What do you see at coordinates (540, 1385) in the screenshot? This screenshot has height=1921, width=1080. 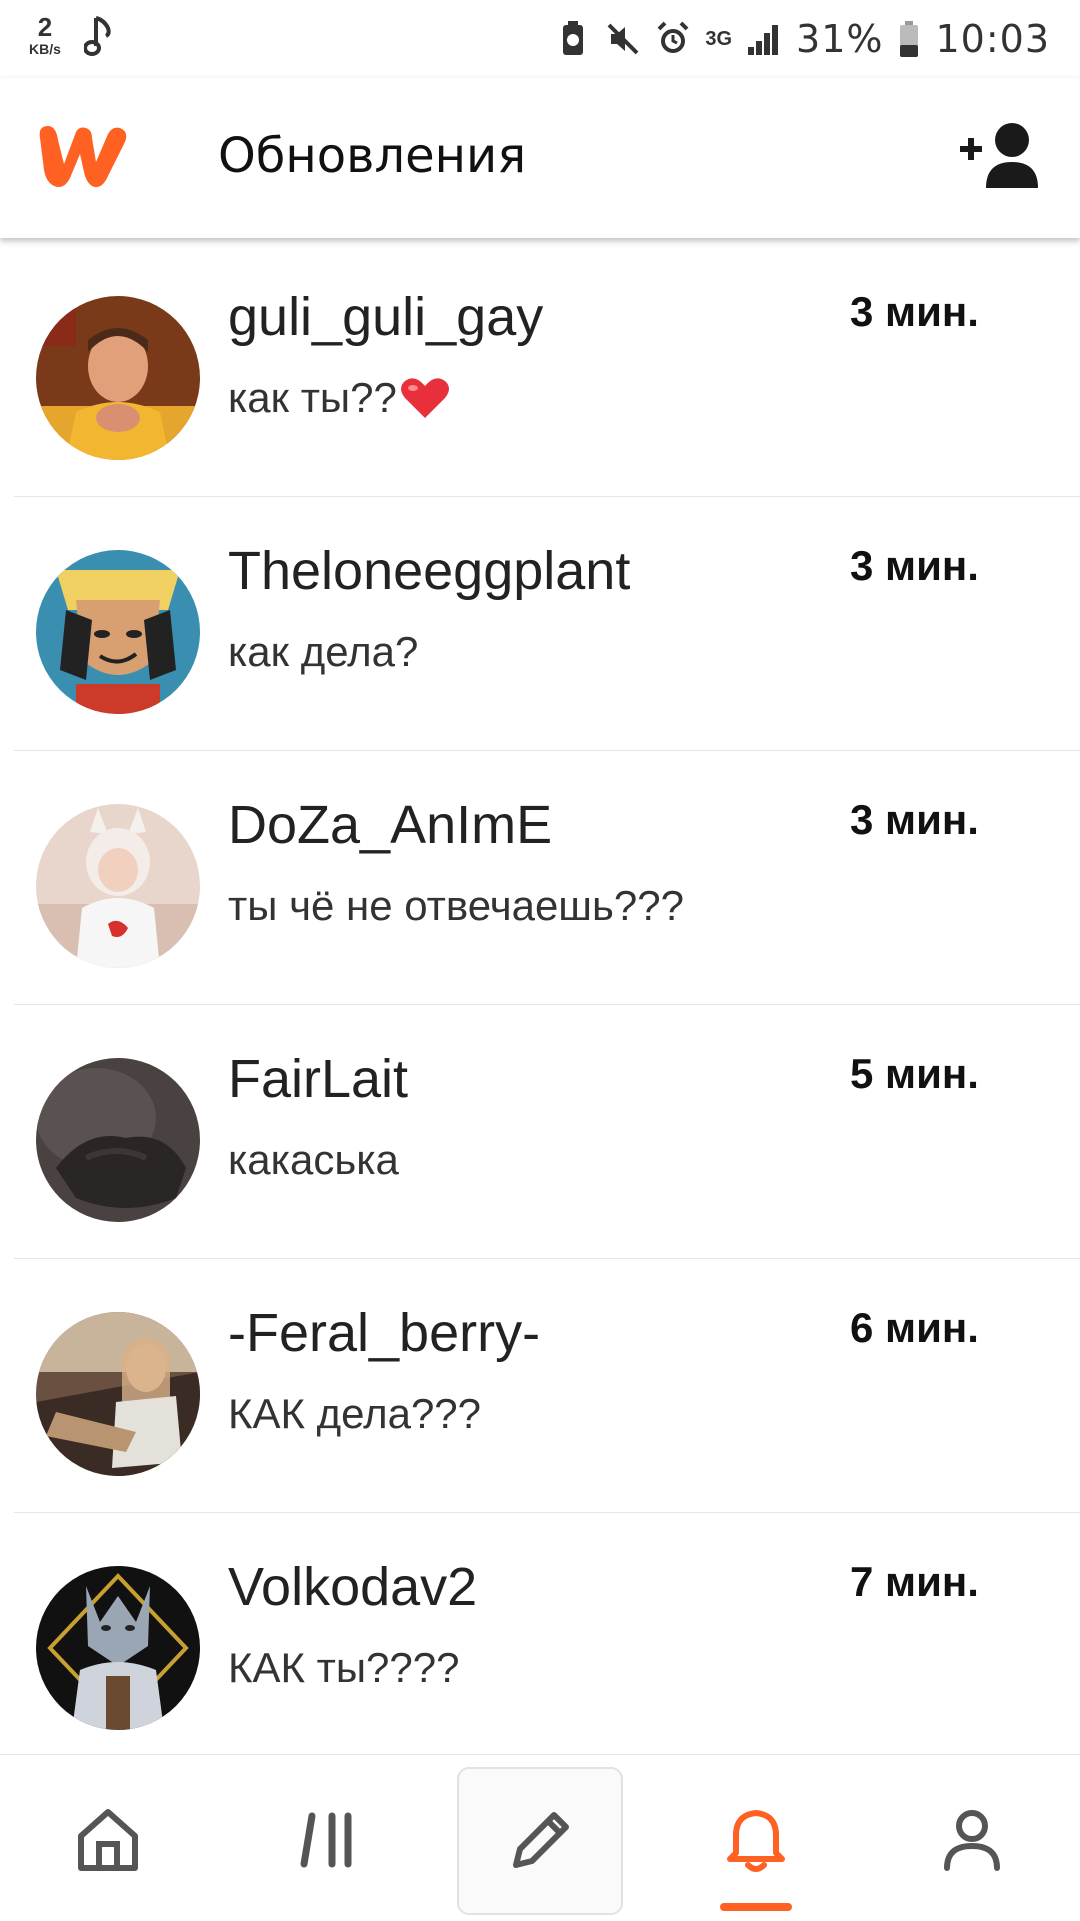 I see `message-item: -Feral_berry- КАК дела??? 6 мин.` at bounding box center [540, 1385].